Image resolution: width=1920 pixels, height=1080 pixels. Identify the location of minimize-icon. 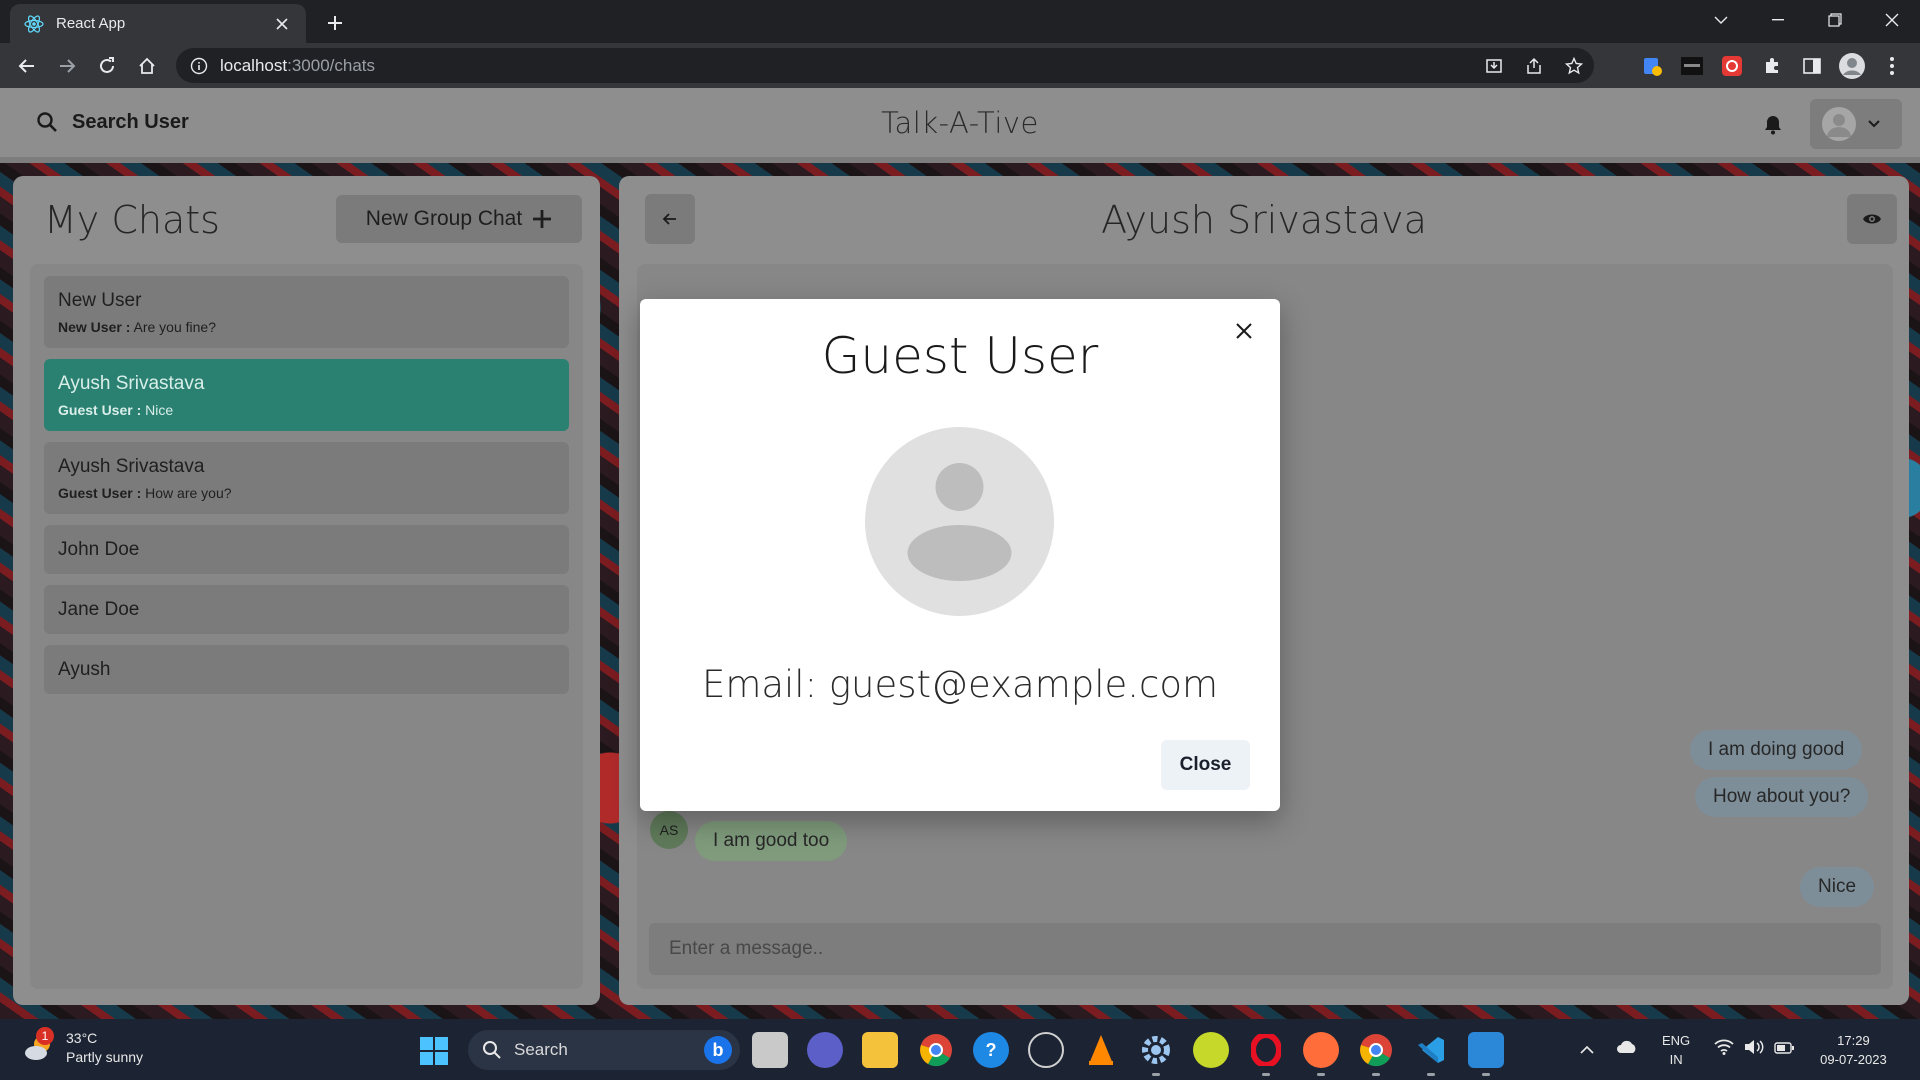
(1777, 20).